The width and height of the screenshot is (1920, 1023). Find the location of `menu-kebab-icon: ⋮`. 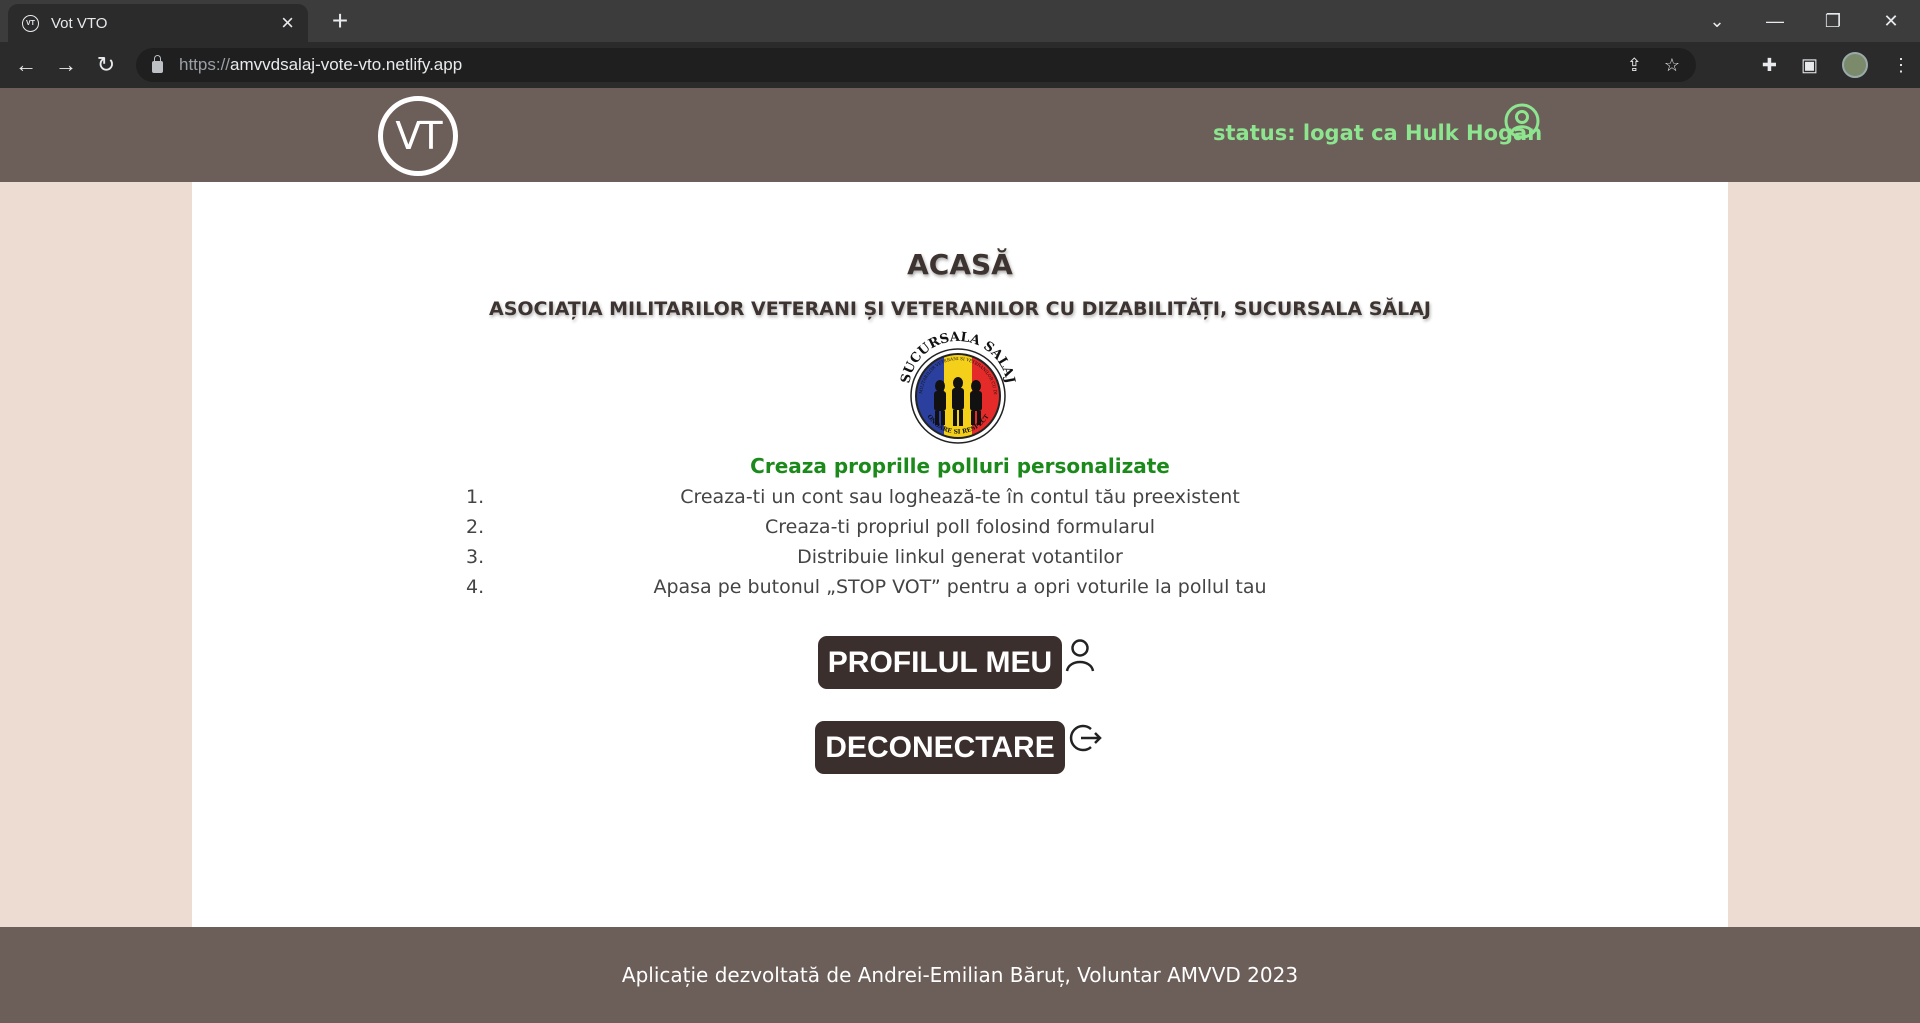

menu-kebab-icon: ⋮ is located at coordinates (1901, 65).